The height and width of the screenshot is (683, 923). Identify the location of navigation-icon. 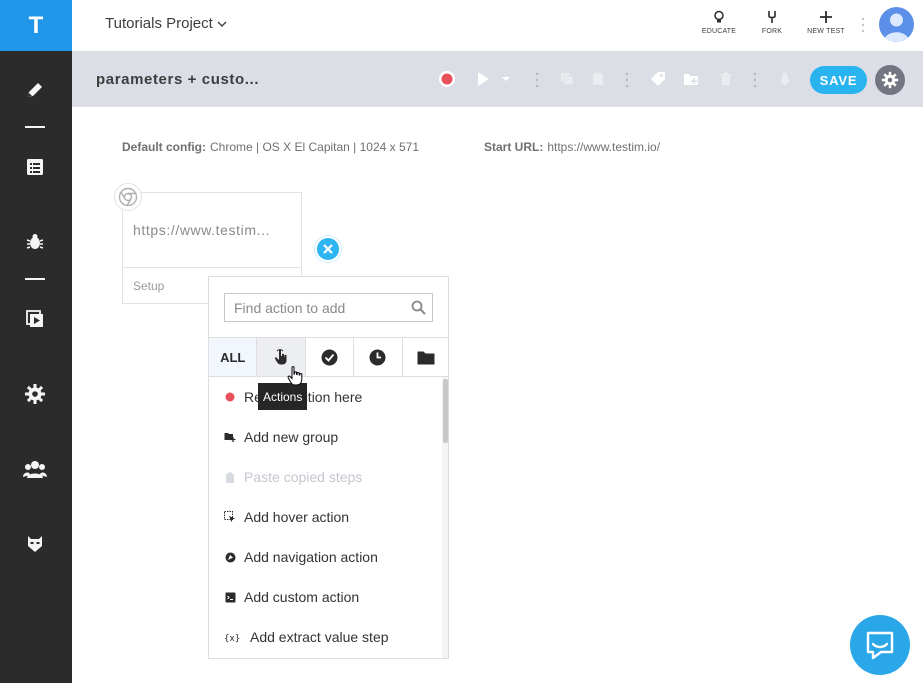
(230, 557).